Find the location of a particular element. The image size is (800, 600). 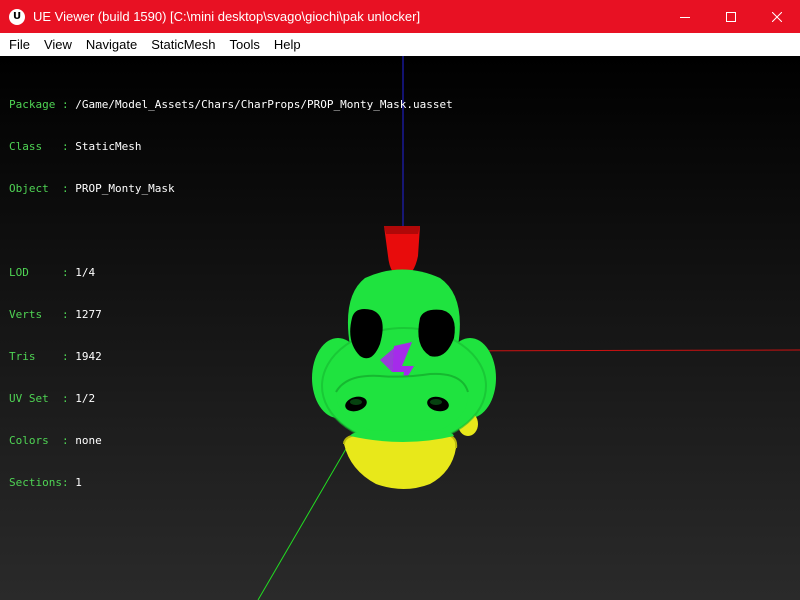

stat-row-lod: LOD : 1/4 is located at coordinates (52, 272).